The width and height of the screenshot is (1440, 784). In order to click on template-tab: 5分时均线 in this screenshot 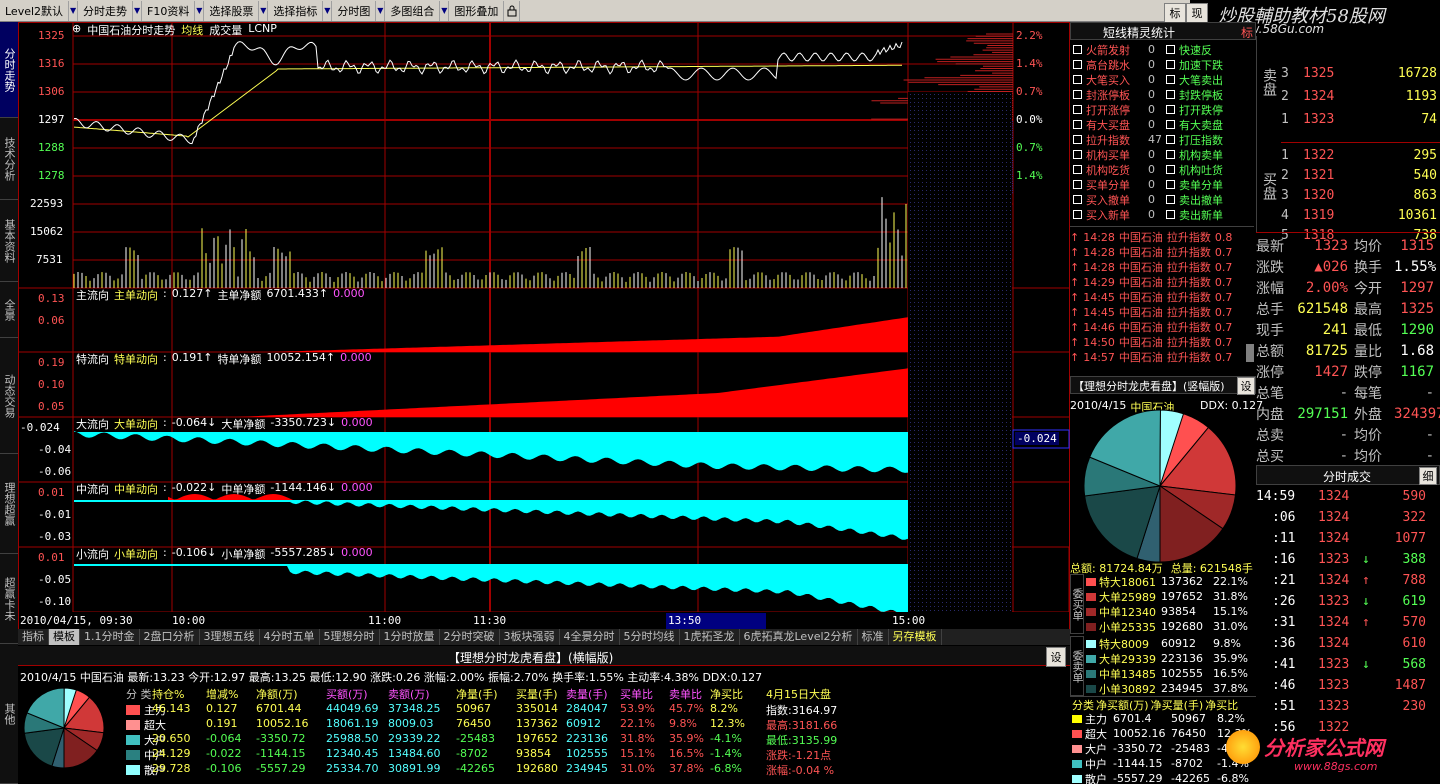, I will do `click(650, 637)`.